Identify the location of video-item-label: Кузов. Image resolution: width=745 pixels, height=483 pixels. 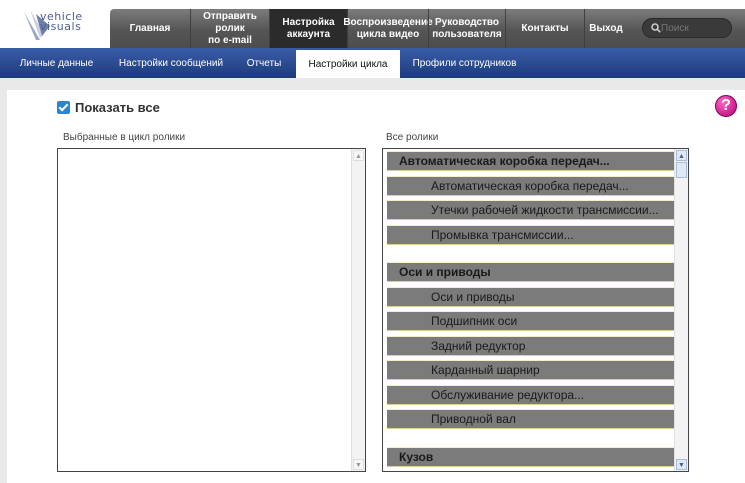
(531, 456).